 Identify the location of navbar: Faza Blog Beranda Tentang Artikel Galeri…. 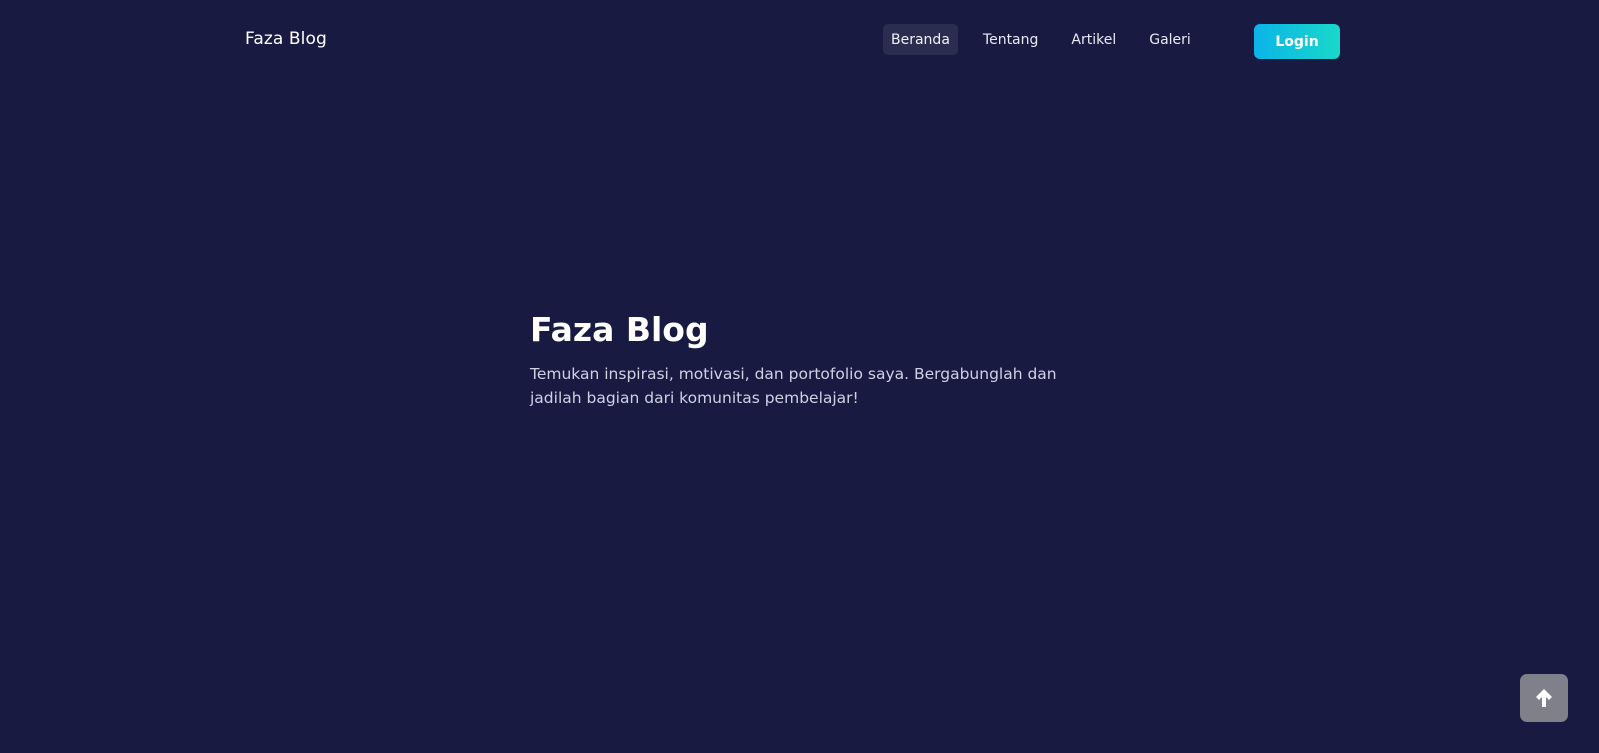
(799, 42).